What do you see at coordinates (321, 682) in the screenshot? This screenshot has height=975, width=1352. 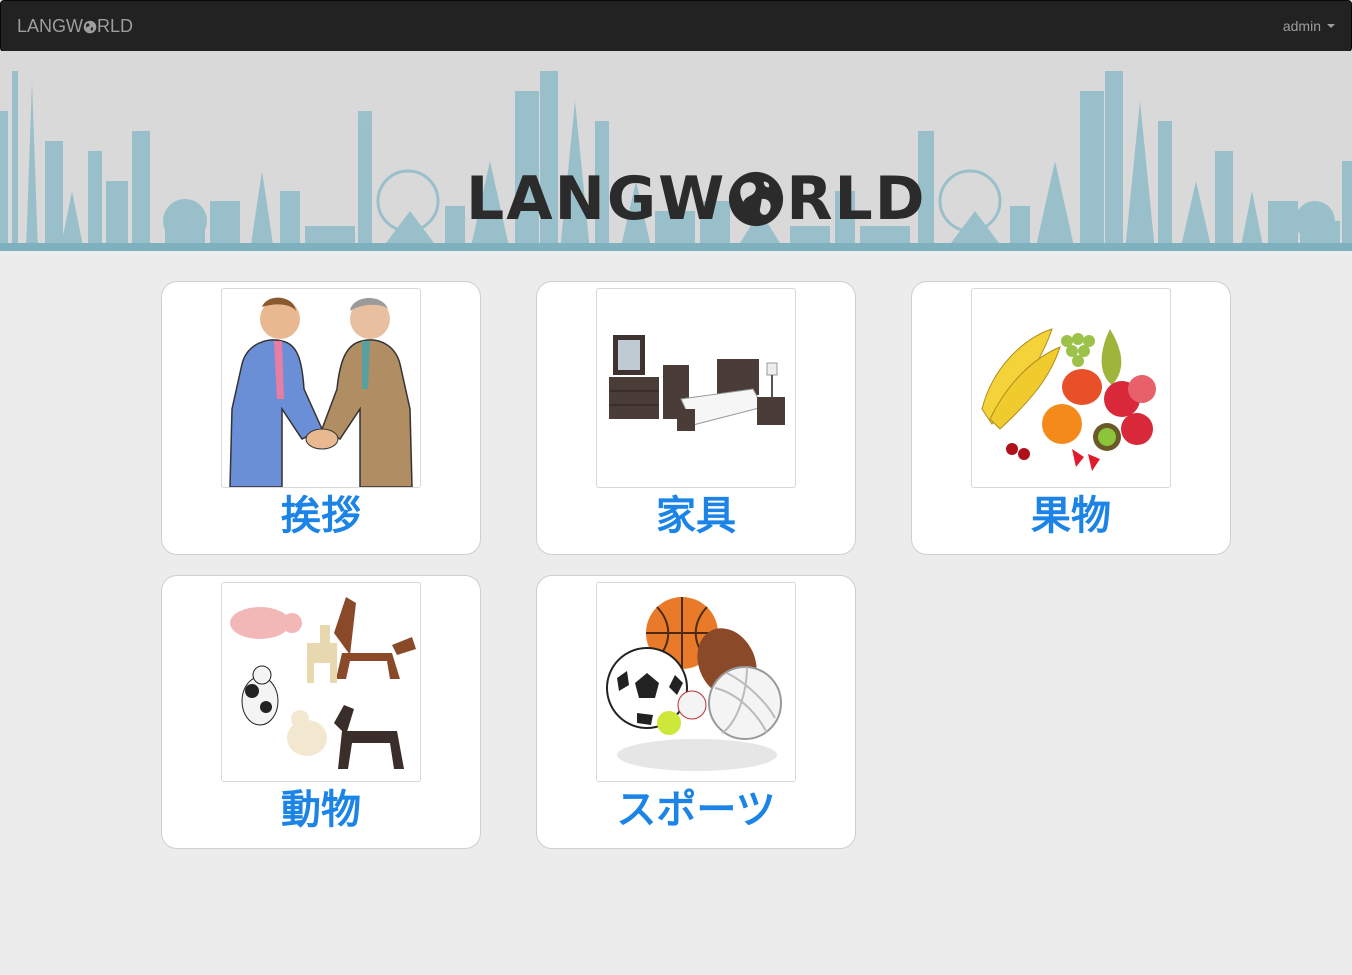 I see `animal-figures-image` at bounding box center [321, 682].